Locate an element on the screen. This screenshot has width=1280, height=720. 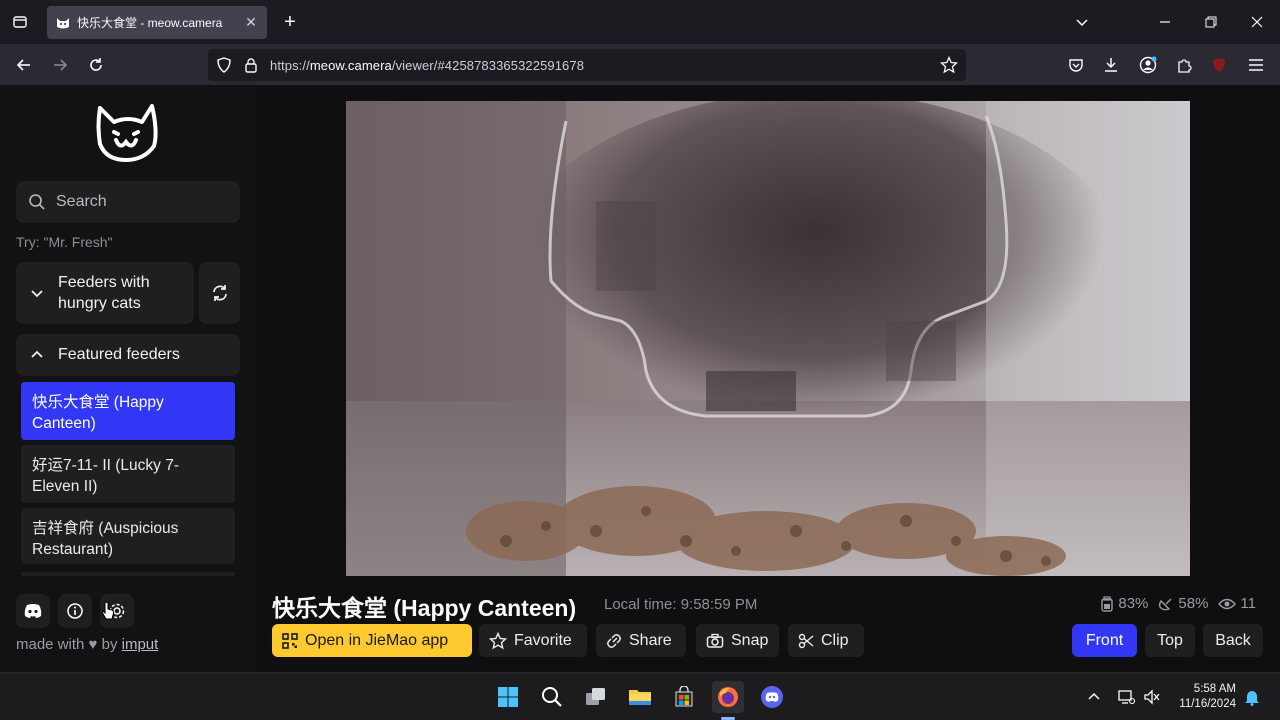
downloads-icon is located at coordinates (1111, 65).